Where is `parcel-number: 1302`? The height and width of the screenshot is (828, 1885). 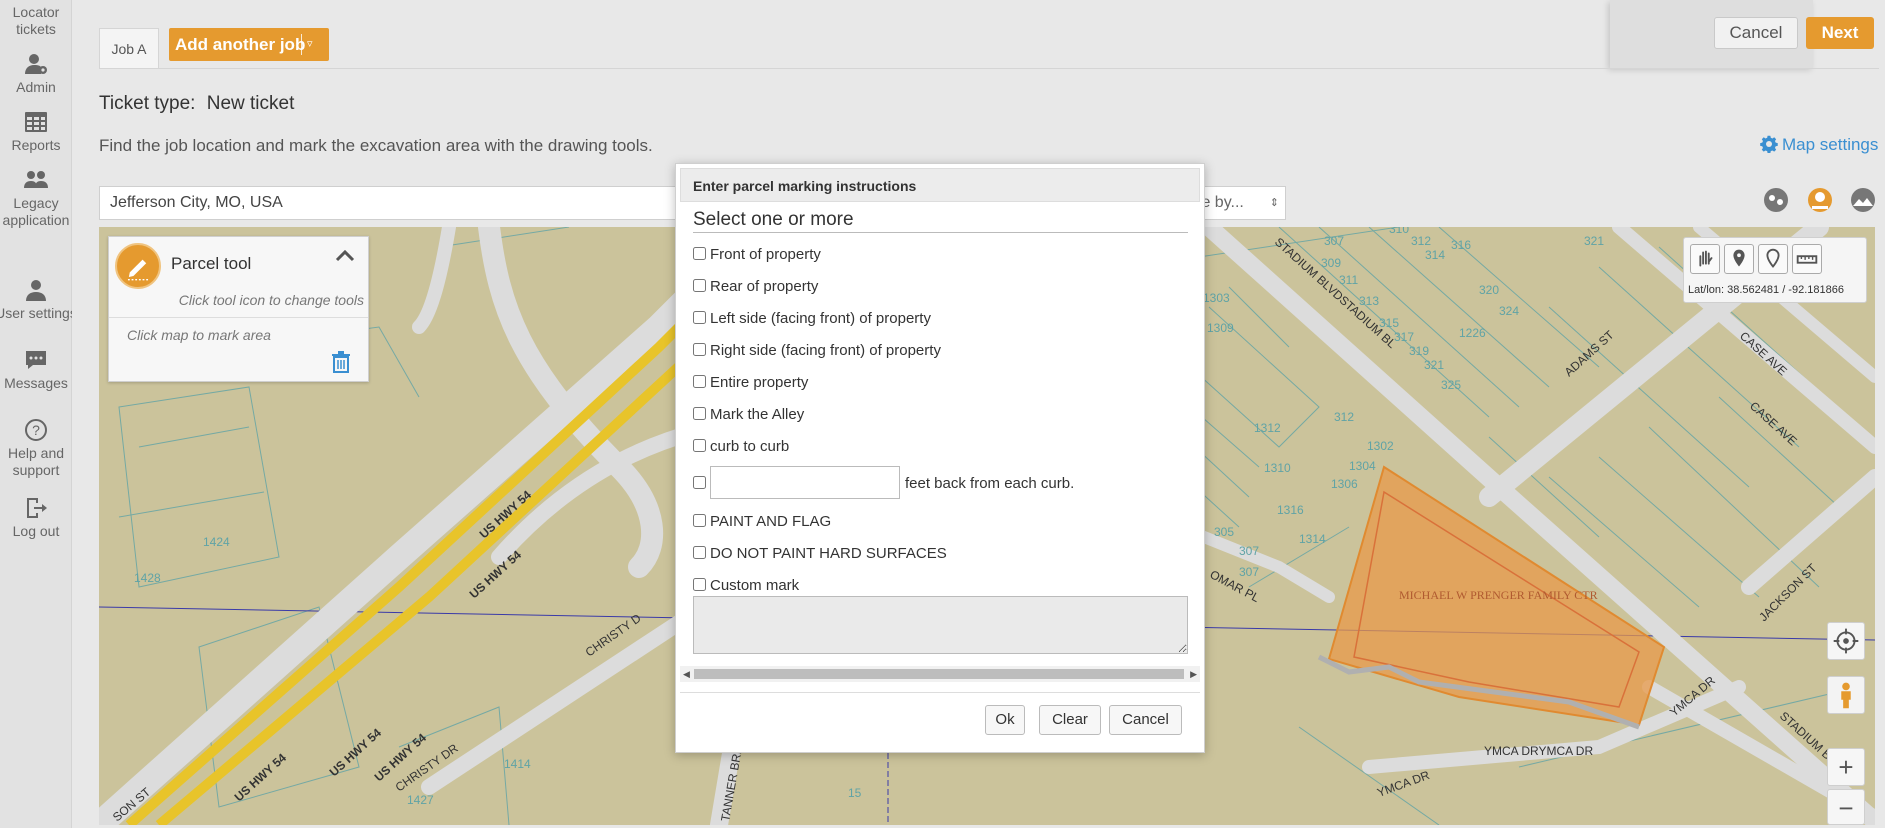 parcel-number: 1302 is located at coordinates (1380, 446).